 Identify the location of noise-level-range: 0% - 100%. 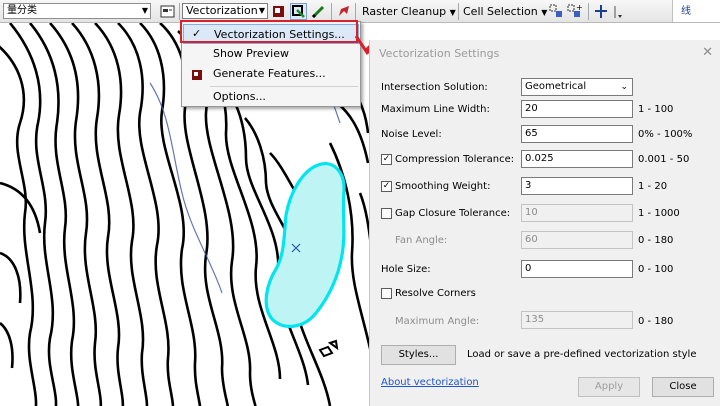
(665, 134).